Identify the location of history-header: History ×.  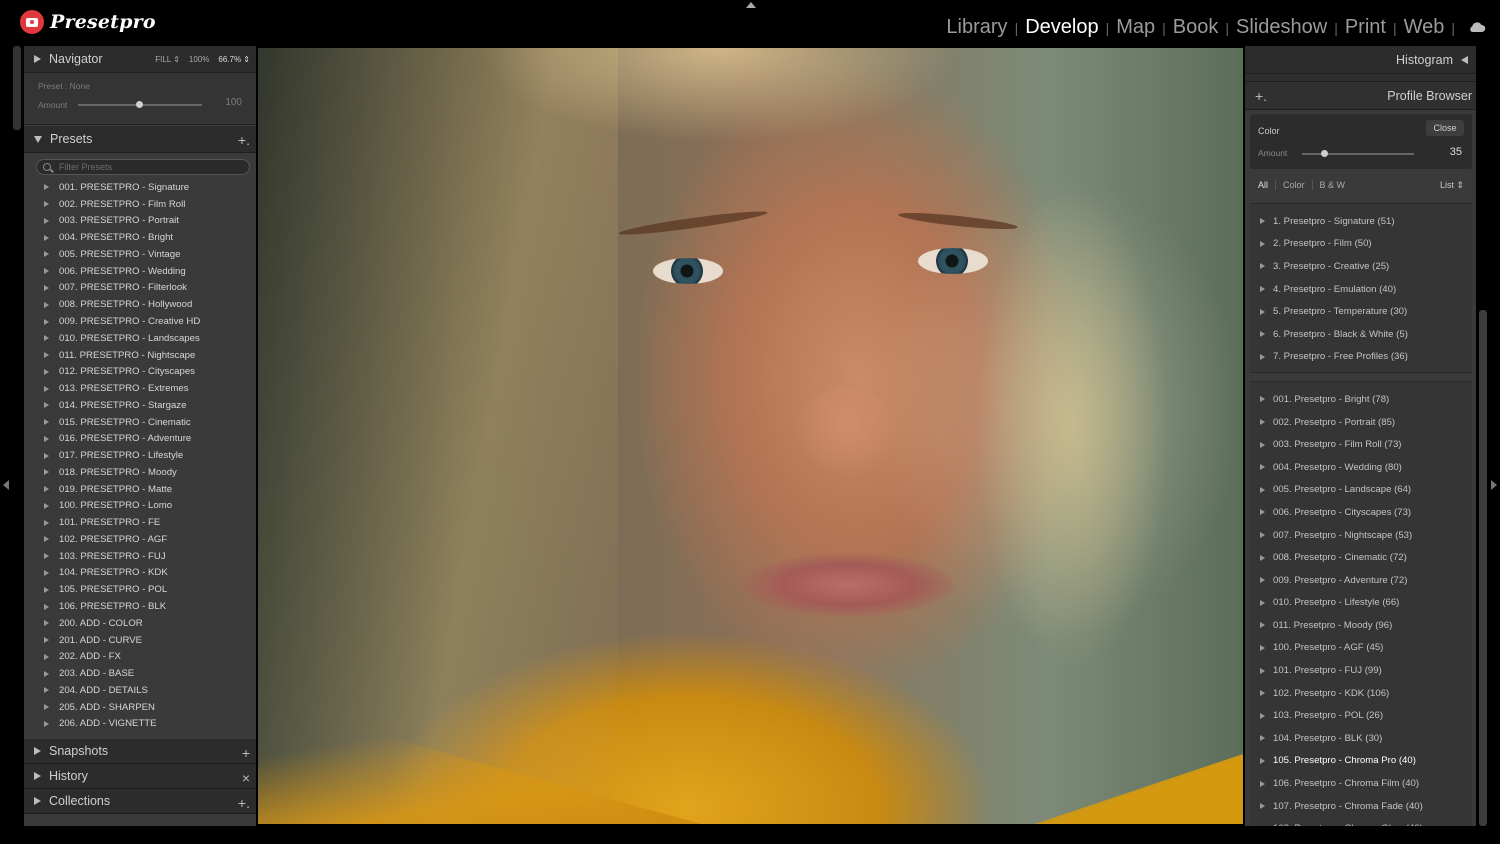
(140, 776).